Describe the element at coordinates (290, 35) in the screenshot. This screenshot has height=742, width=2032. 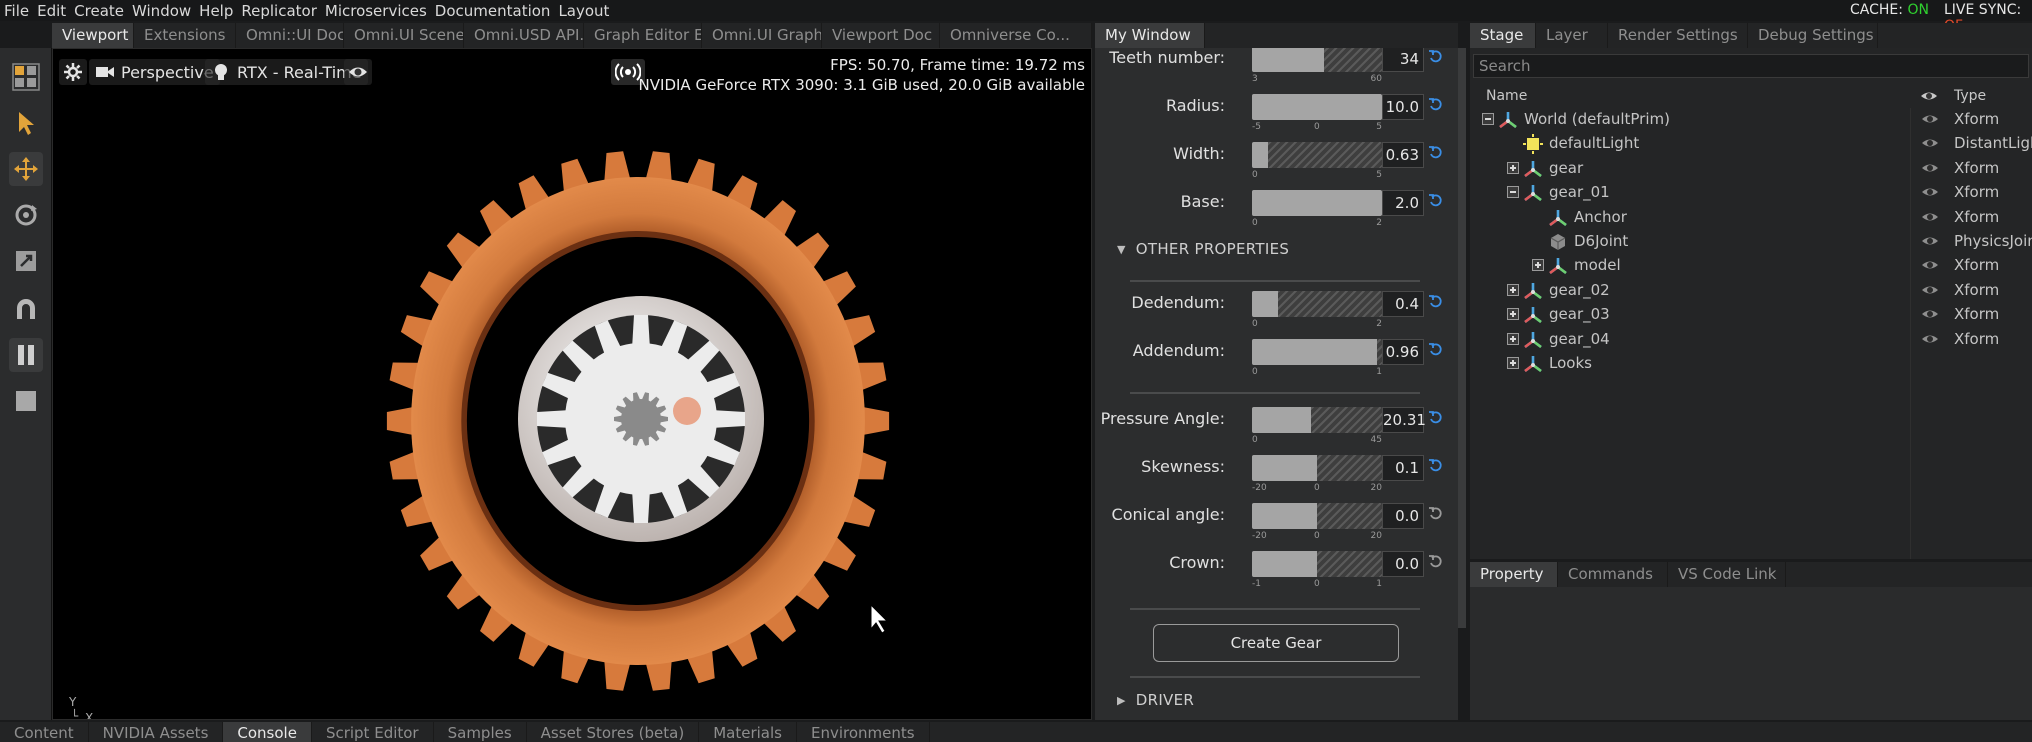
I see `tab-omni-ui-doc: Omni::UI Doc` at that location.